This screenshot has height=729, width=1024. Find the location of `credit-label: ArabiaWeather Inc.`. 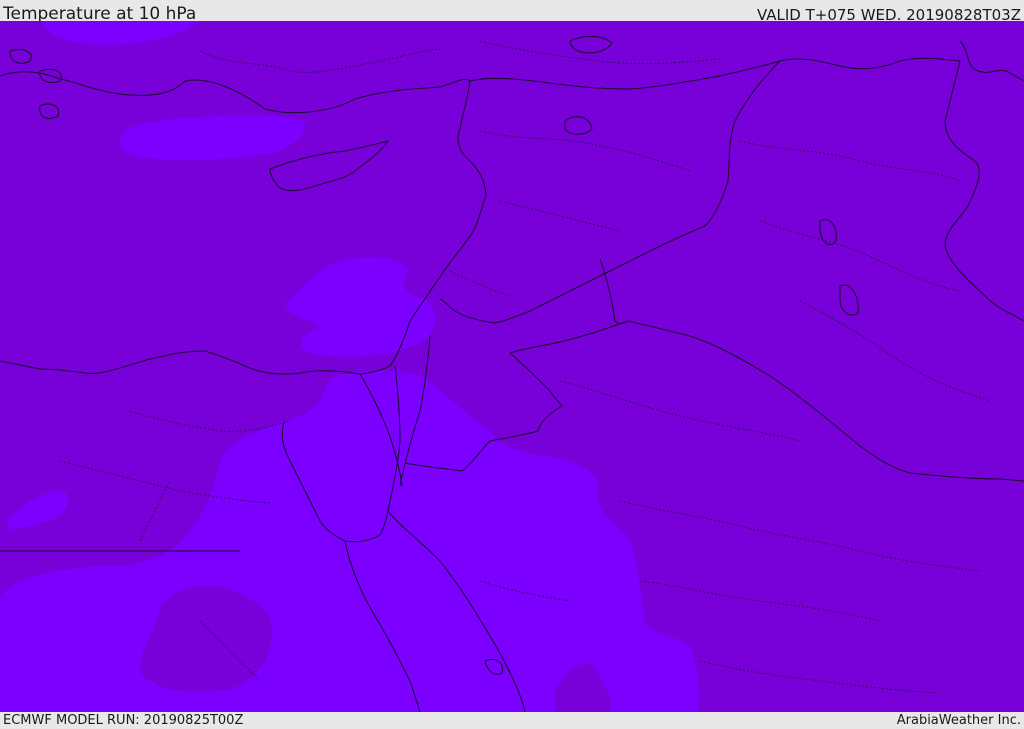

credit-label: ArabiaWeather Inc. is located at coordinates (958, 720).